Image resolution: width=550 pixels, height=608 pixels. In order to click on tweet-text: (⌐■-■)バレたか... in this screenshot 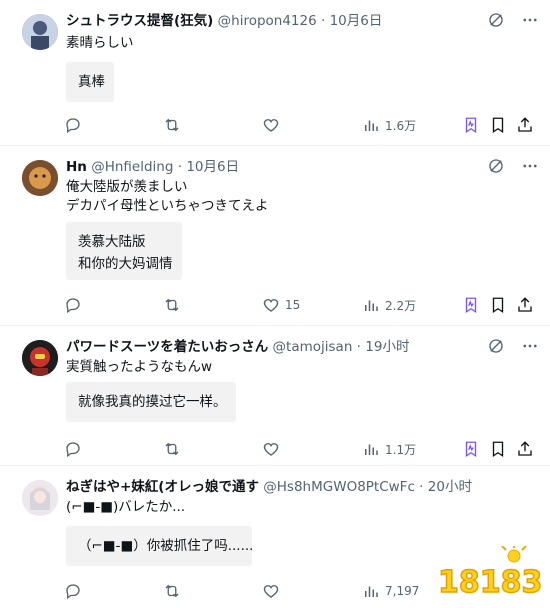, I will do `click(125, 507)`.